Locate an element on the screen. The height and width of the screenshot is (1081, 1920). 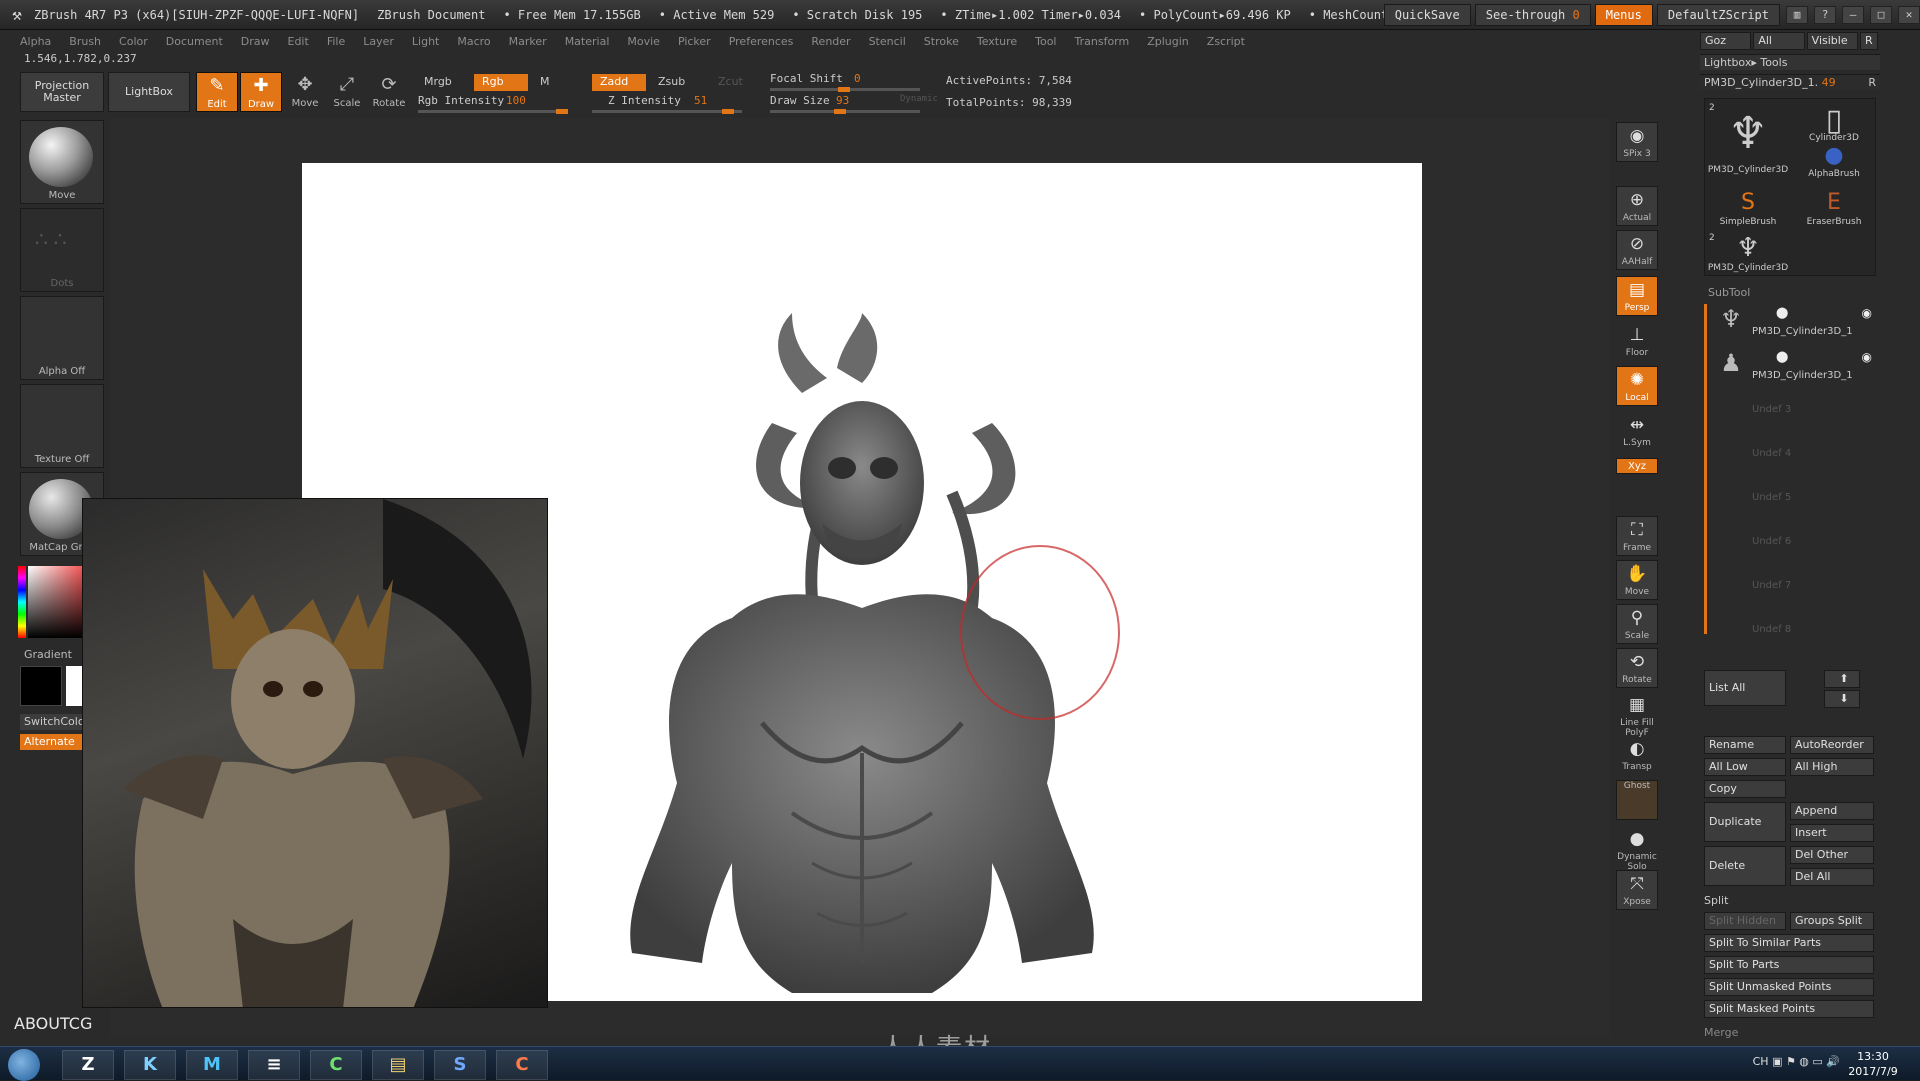
menu-transform: Transform is located at coordinates (1102, 41).